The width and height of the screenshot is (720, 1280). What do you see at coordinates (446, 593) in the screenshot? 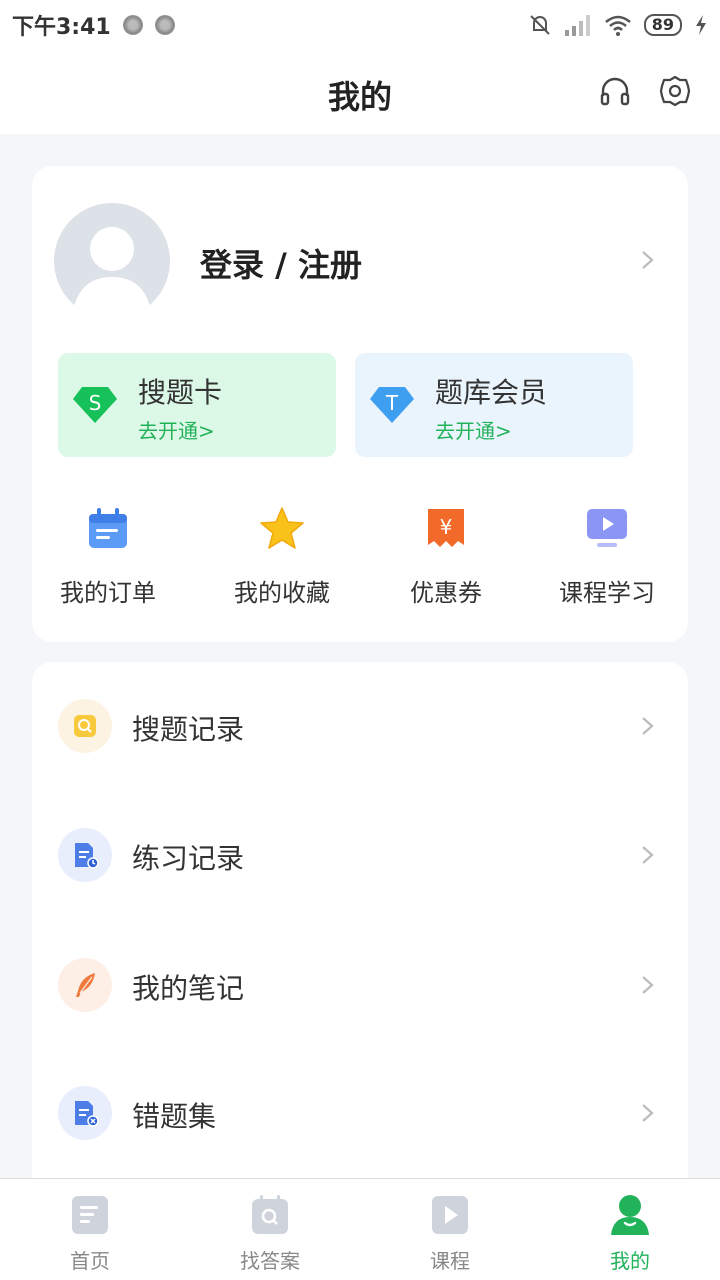
I see `shortcut-label: 优惠券` at bounding box center [446, 593].